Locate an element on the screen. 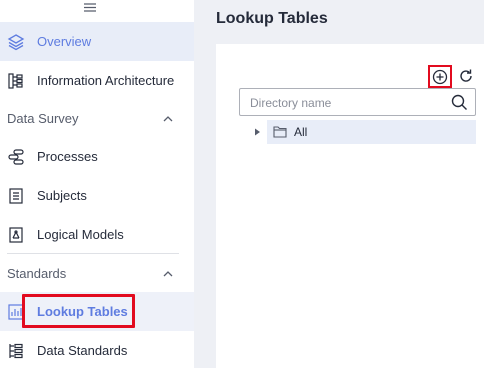  sidebar-item-label: Subjects is located at coordinates (62, 195).